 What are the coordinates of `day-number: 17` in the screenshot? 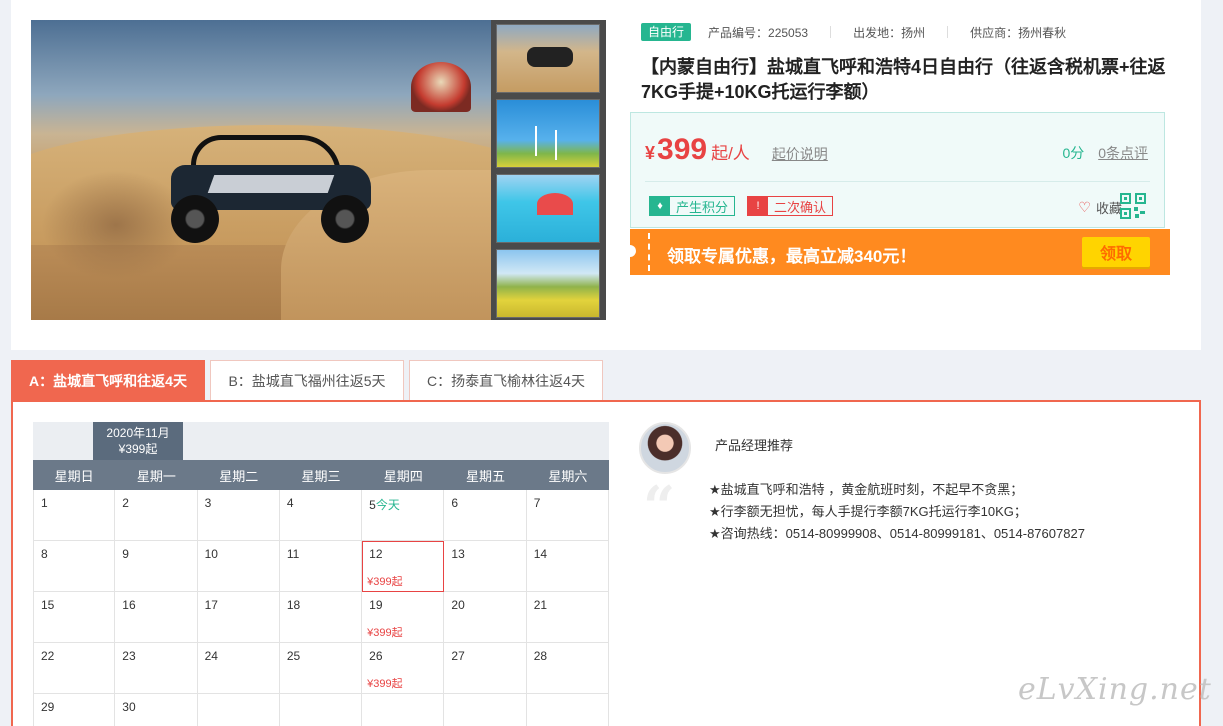 It's located at (211, 605).